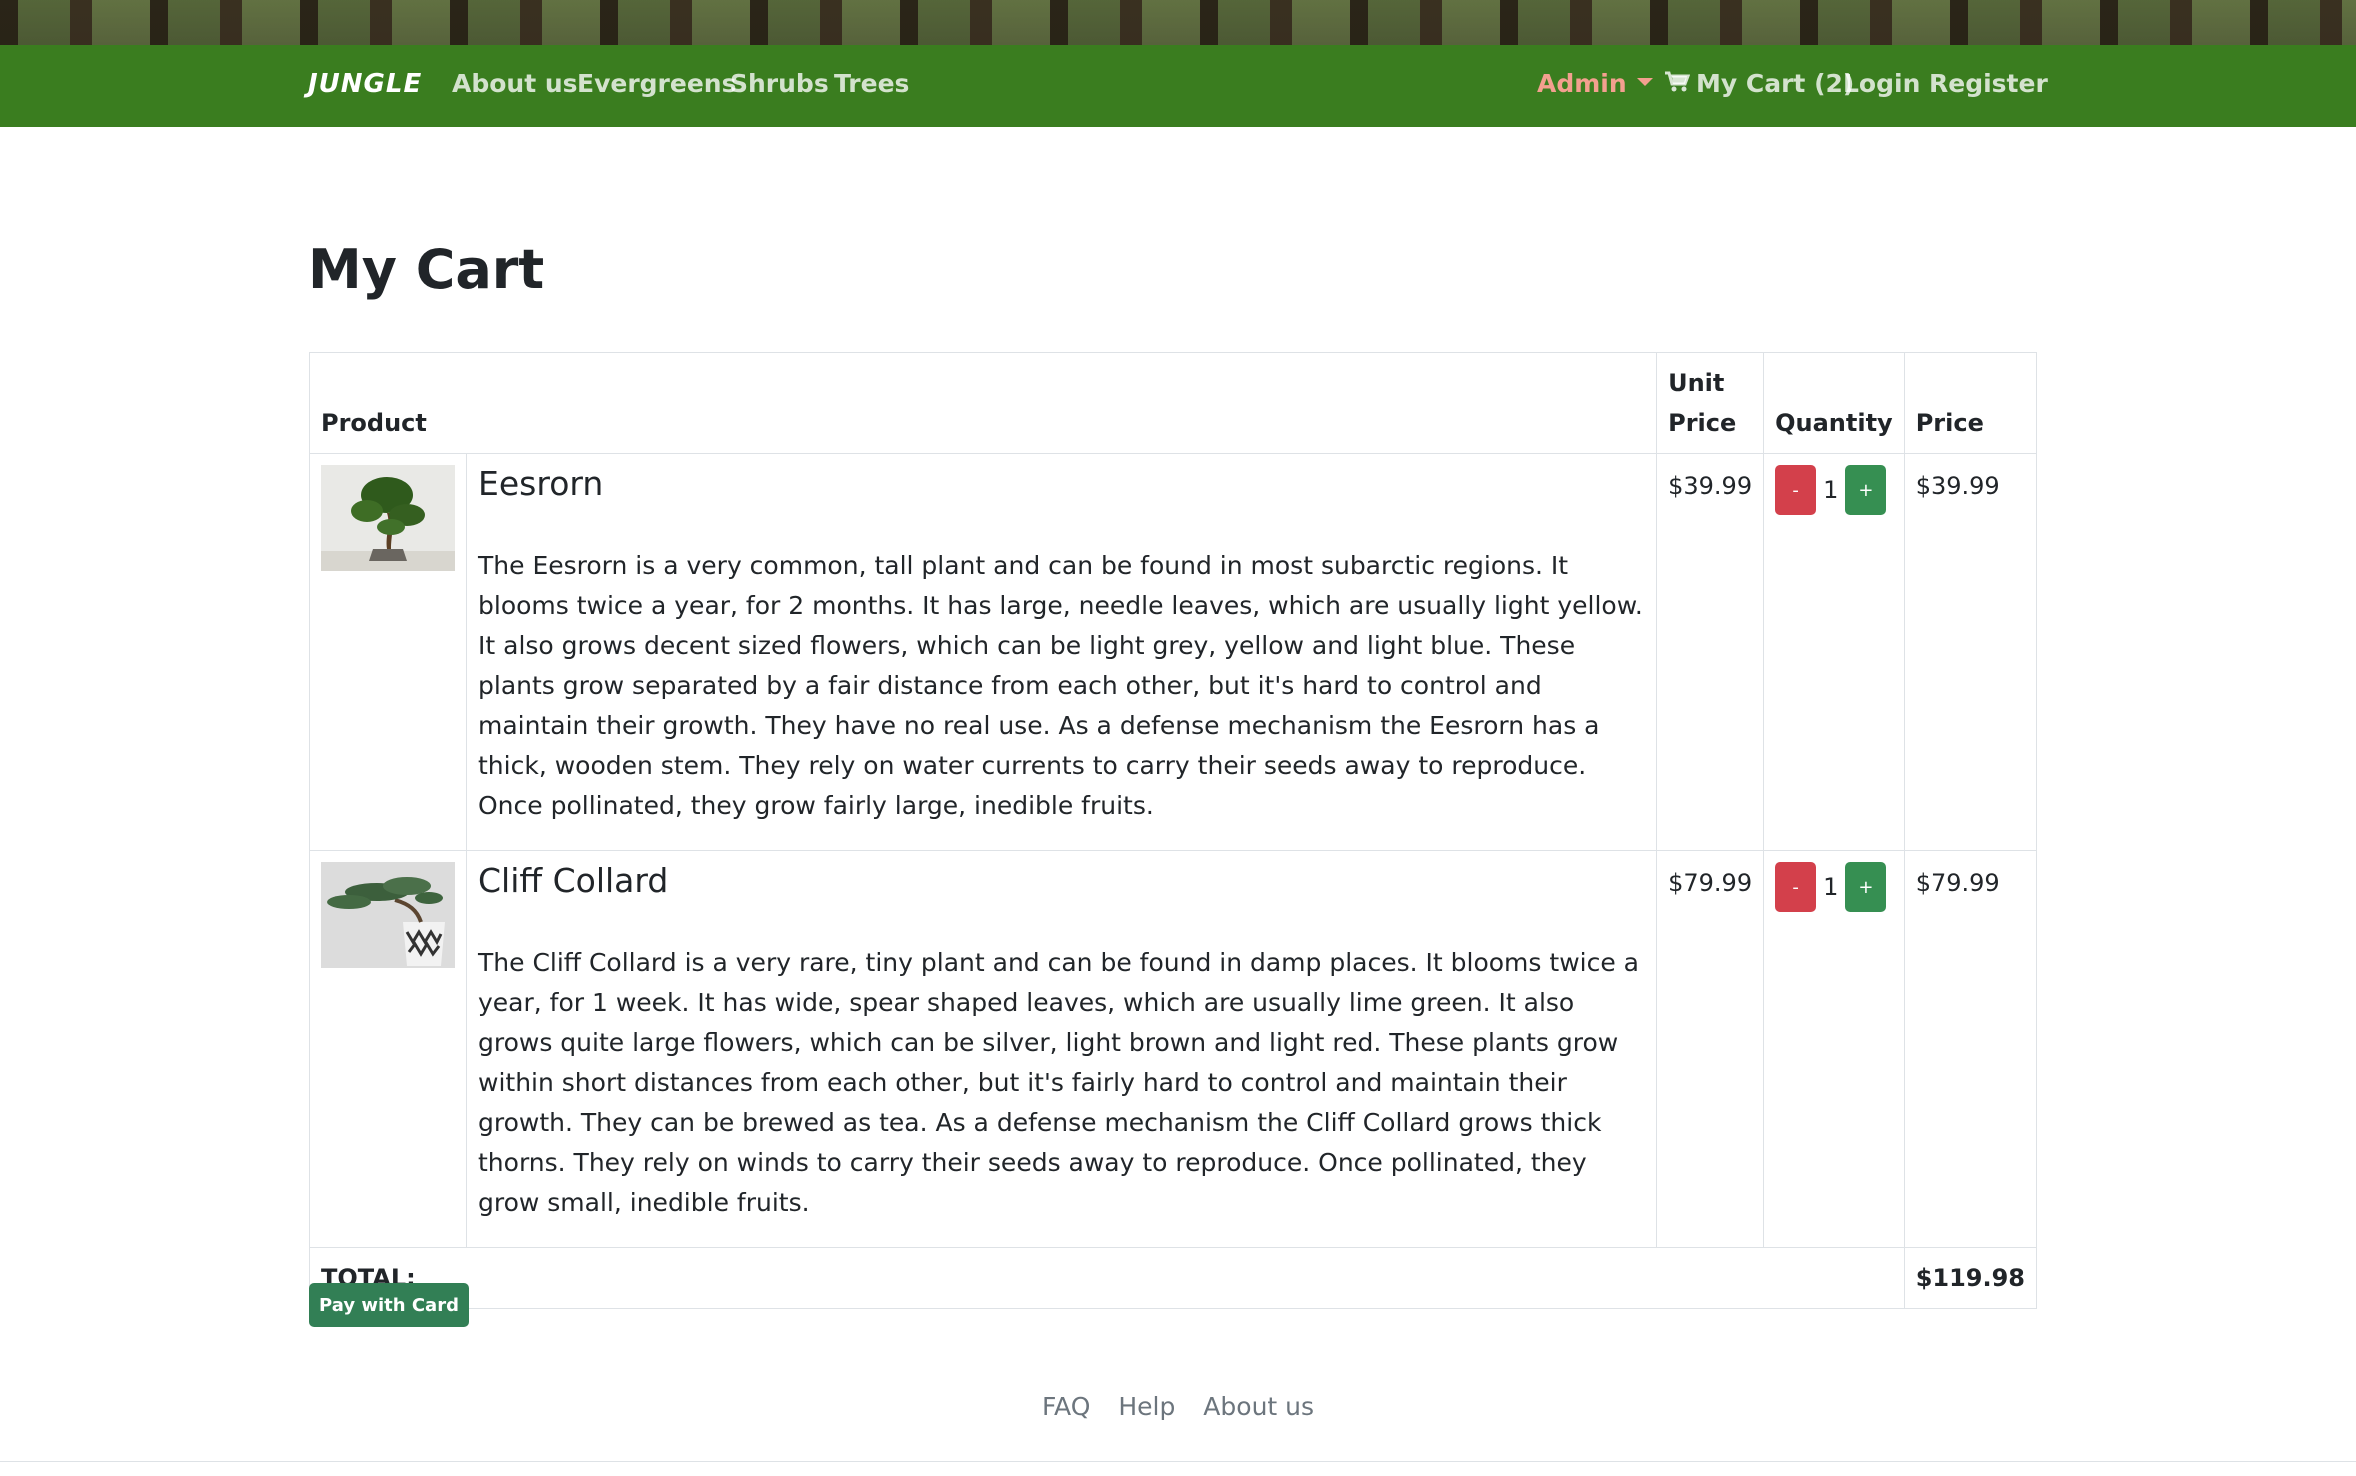 Image resolution: width=2356 pixels, height=1476 pixels. I want to click on pay-with-card-button: Pay with Card, so click(389, 1305).